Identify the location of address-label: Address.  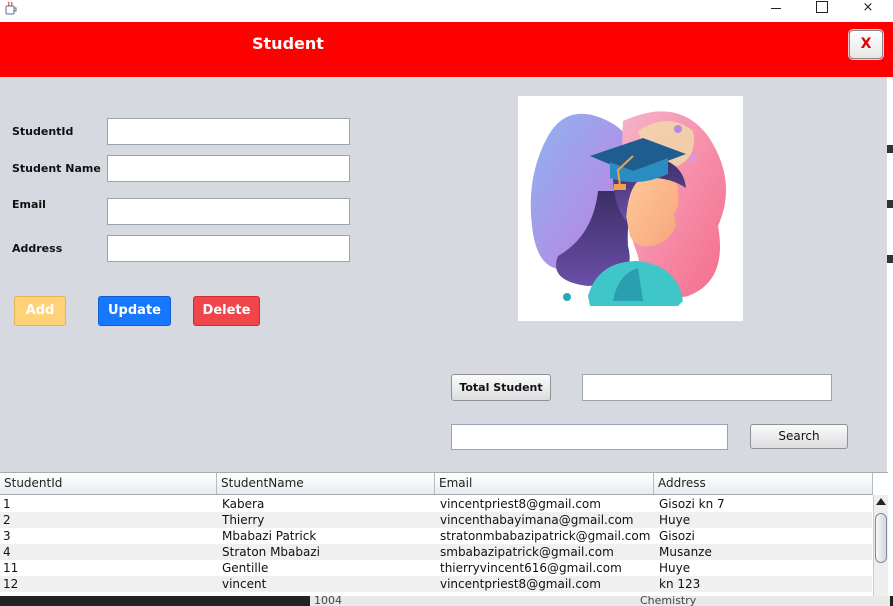
(37, 248).